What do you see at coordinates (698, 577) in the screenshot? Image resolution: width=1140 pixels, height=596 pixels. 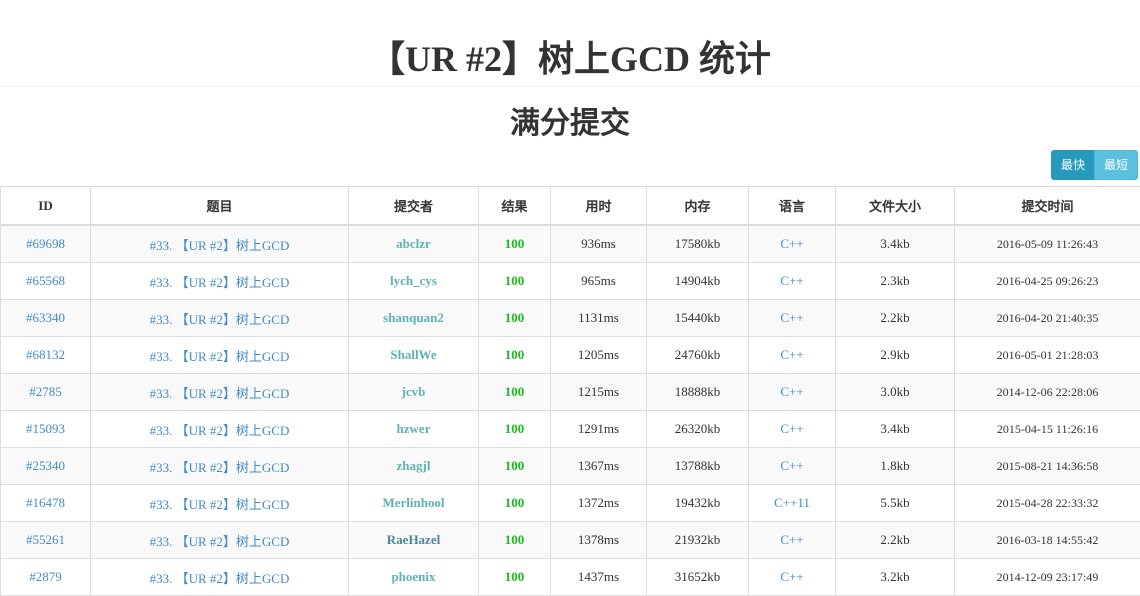 I see `memory-cell: 31652kb` at bounding box center [698, 577].